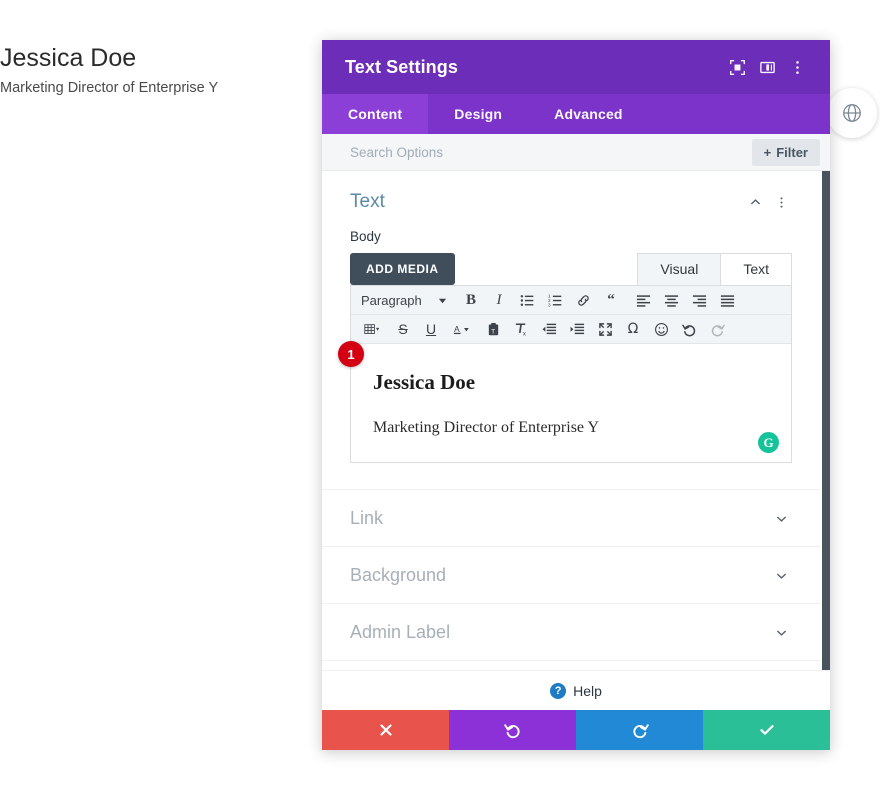 Image resolution: width=880 pixels, height=790 pixels. Describe the element at coordinates (400, 631) in the screenshot. I see `section-admin-label-title: Admin Label` at that location.